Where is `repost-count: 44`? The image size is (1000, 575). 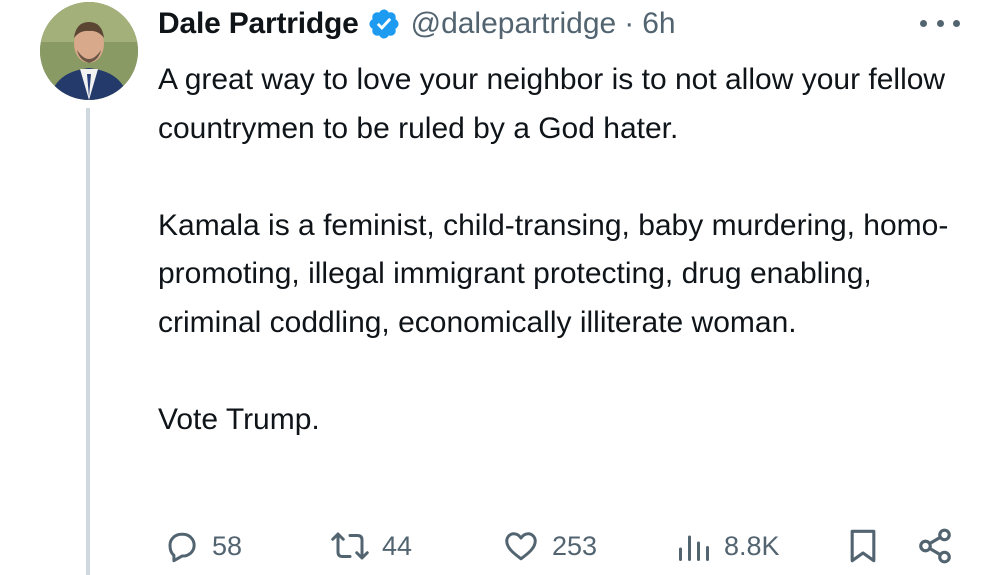
repost-count: 44 is located at coordinates (397, 545).